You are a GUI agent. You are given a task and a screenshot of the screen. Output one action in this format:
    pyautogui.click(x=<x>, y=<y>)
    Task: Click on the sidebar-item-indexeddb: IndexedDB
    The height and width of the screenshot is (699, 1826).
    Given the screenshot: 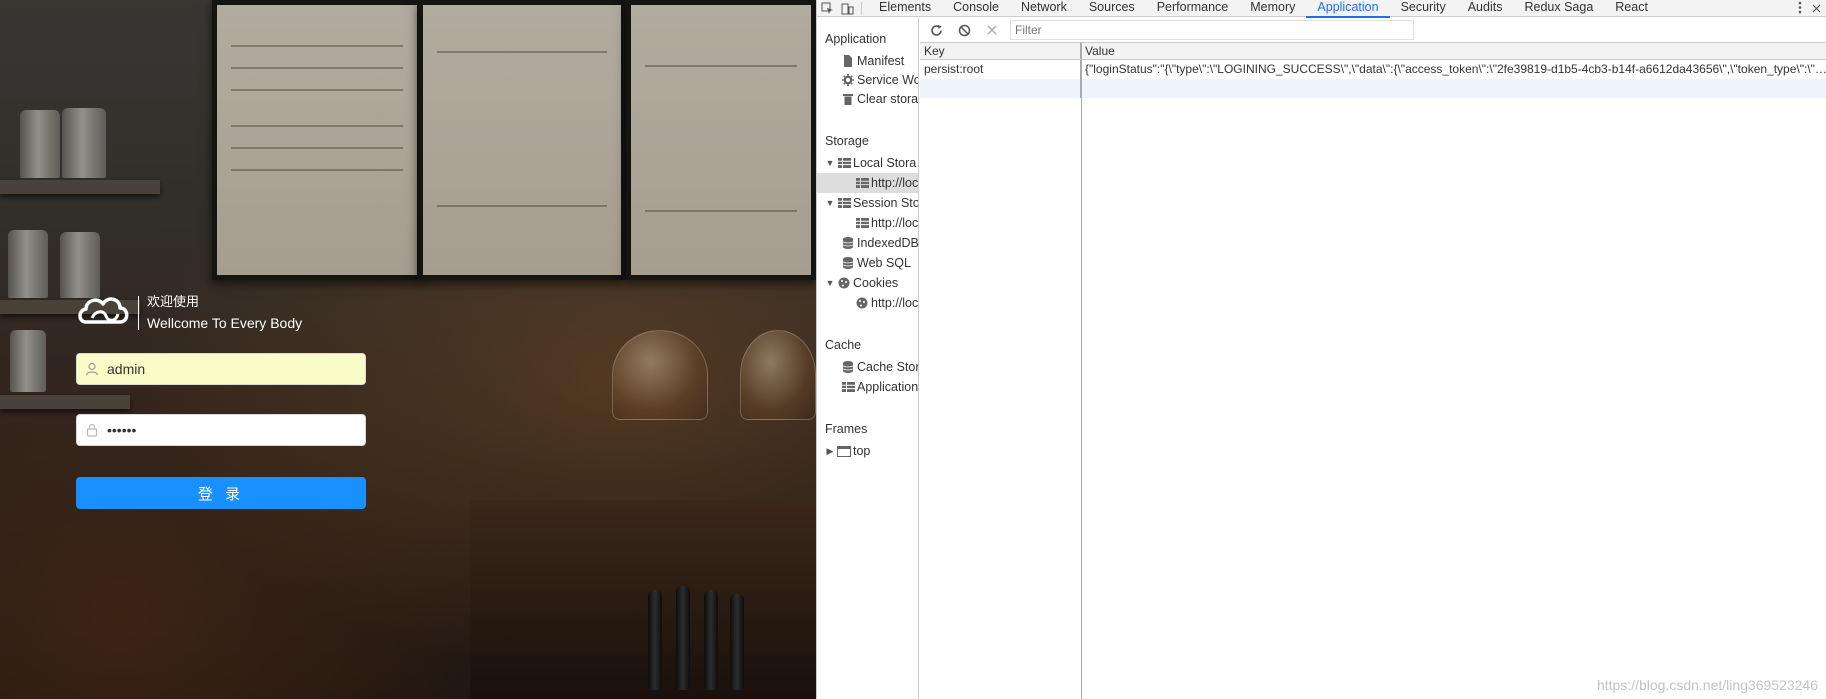 What is the action you would take?
    pyautogui.click(x=879, y=243)
    